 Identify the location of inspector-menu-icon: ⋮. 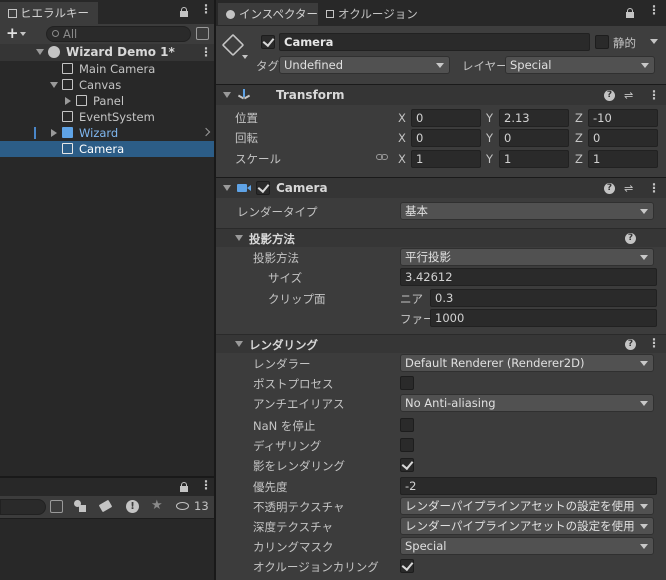
(654, 10).